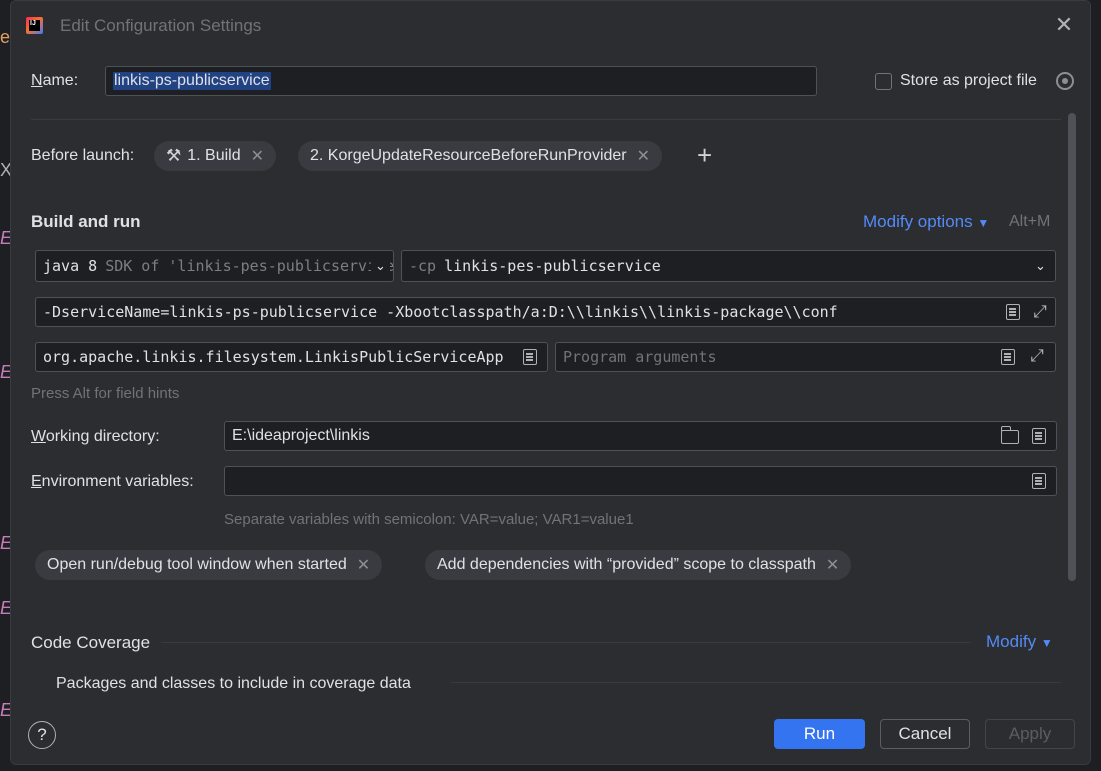  What do you see at coordinates (640, 436) in the screenshot?
I see `working-directory-input: E:\ideaproject\linkis` at bounding box center [640, 436].